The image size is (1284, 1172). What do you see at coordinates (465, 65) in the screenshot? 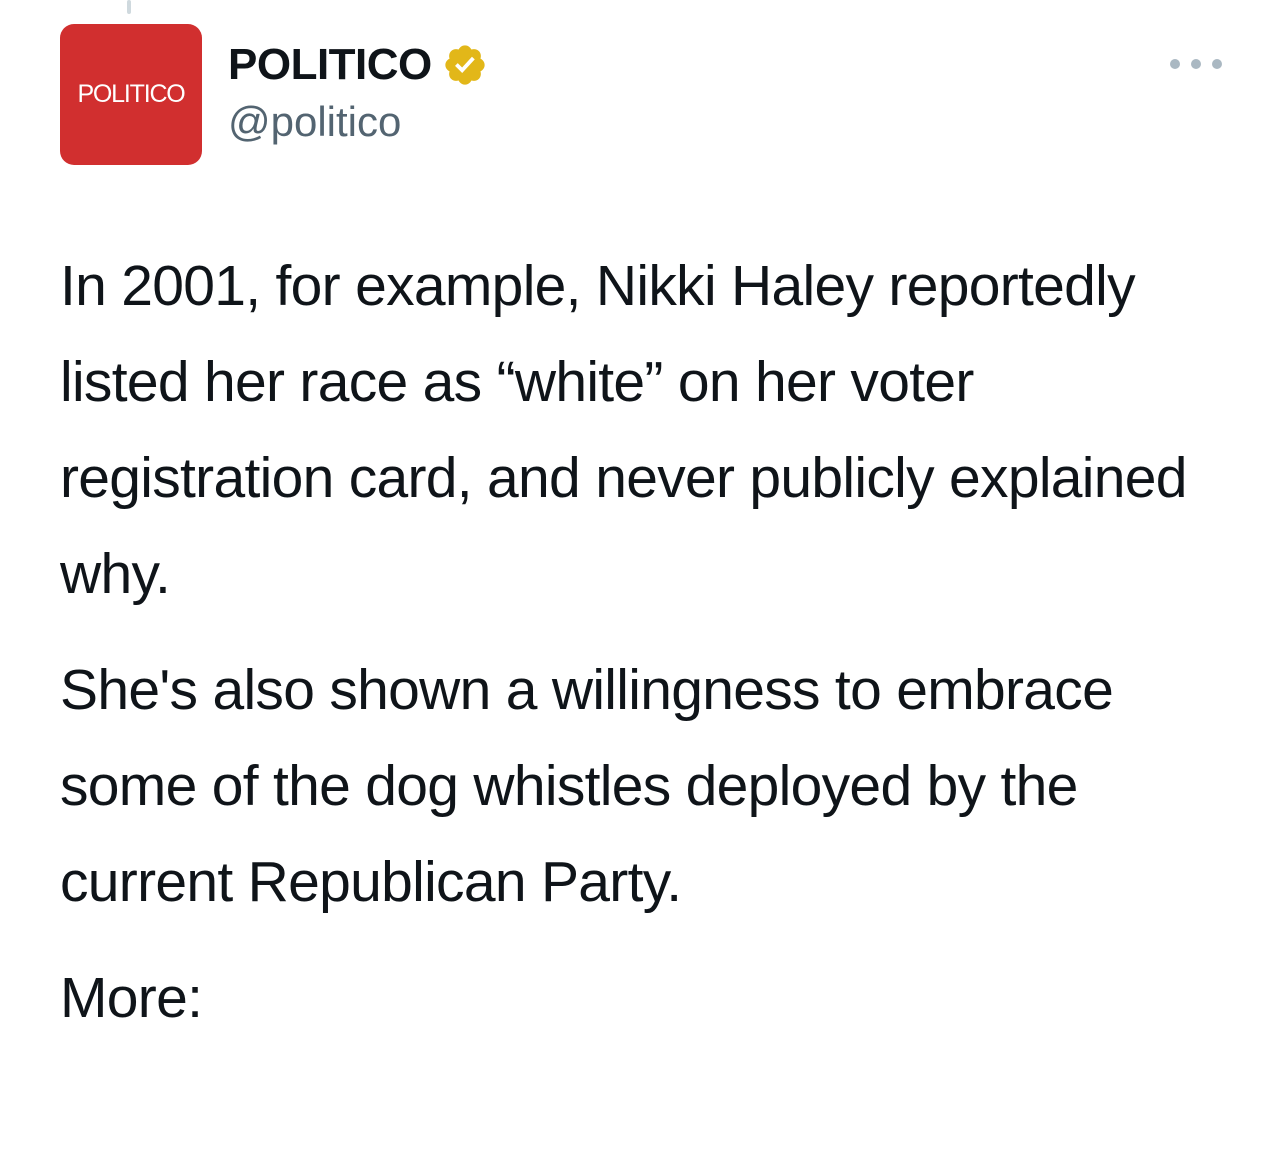
I see `verified-badge-icon` at bounding box center [465, 65].